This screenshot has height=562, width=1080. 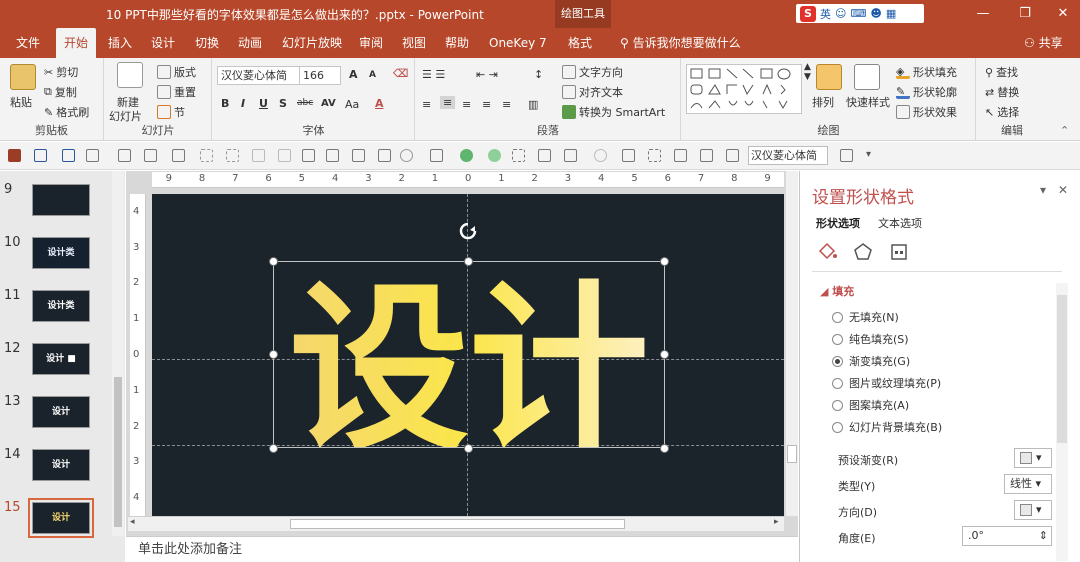 I want to click on effects-pentagon-icon, so click(x=863, y=252).